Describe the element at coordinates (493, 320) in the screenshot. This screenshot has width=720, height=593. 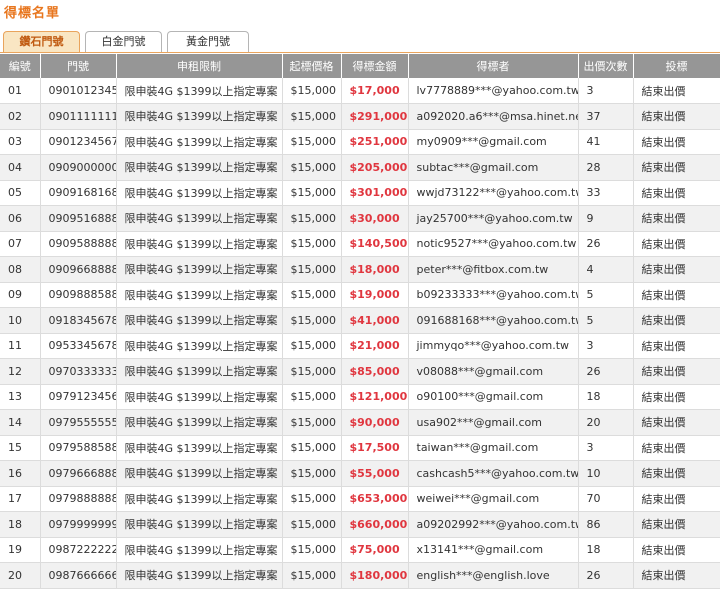
I see `winner-email: 091688168***@yahoo.com.tw` at that location.